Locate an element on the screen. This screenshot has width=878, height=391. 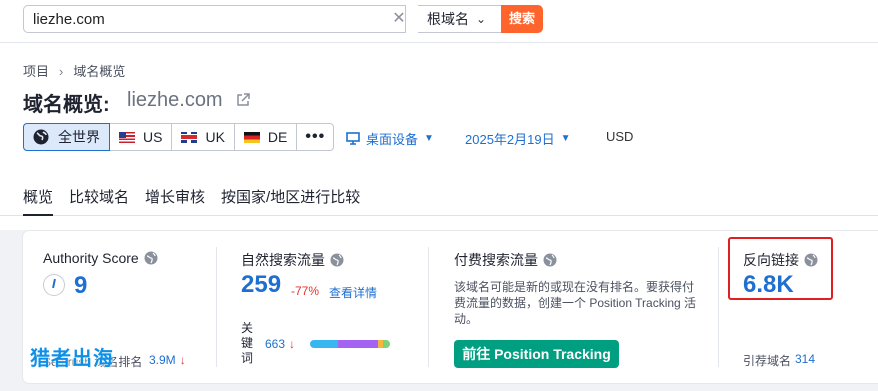
view-details-link: 查看详情 is located at coordinates (353, 292).